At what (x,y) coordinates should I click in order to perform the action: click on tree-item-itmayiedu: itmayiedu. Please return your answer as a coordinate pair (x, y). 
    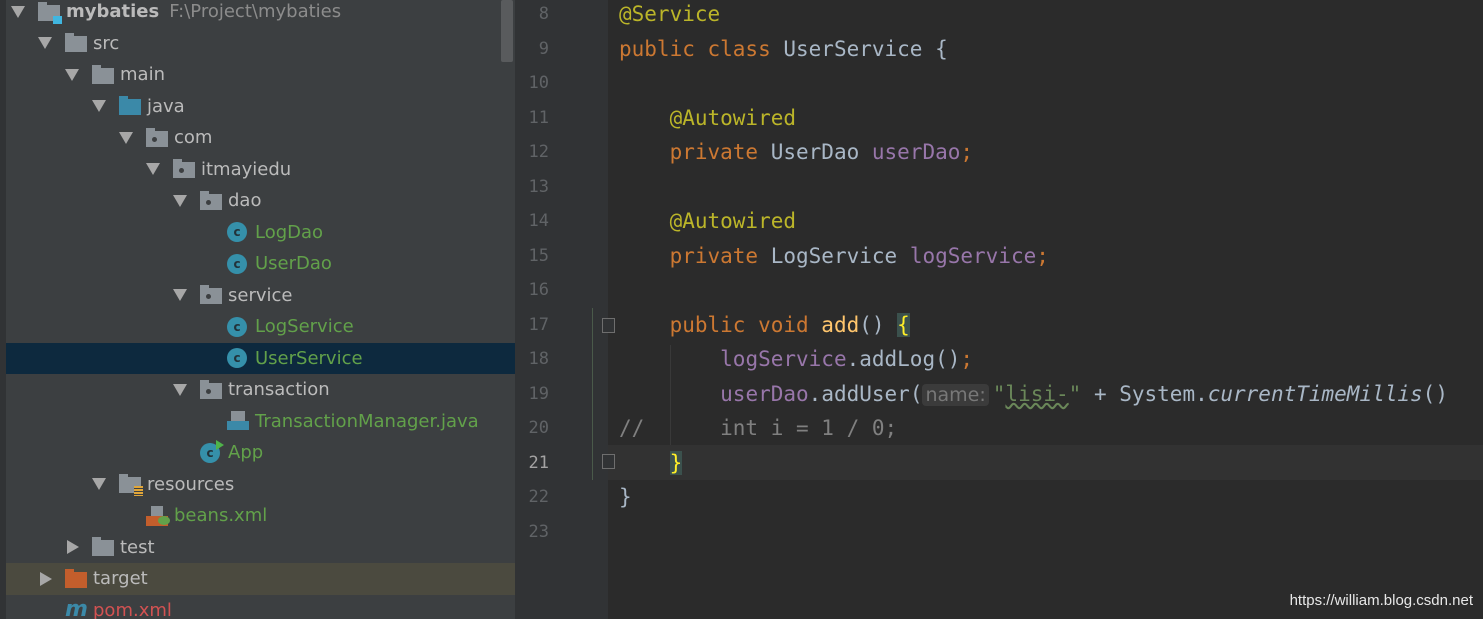
    Looking at the image, I should click on (260, 170).